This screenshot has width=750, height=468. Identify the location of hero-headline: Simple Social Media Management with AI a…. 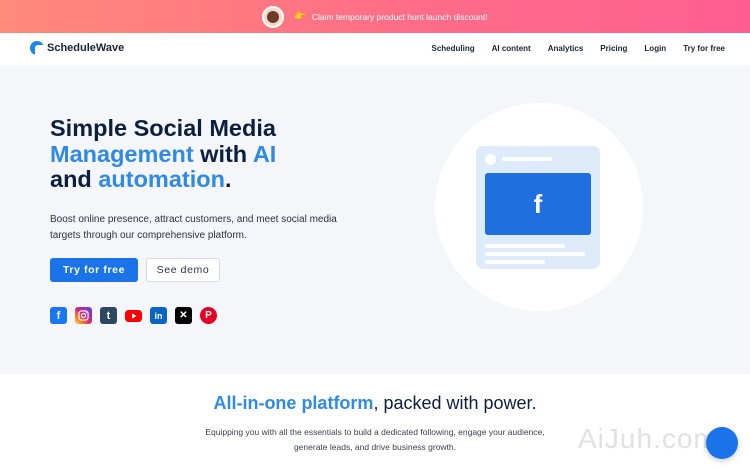
(220, 154).